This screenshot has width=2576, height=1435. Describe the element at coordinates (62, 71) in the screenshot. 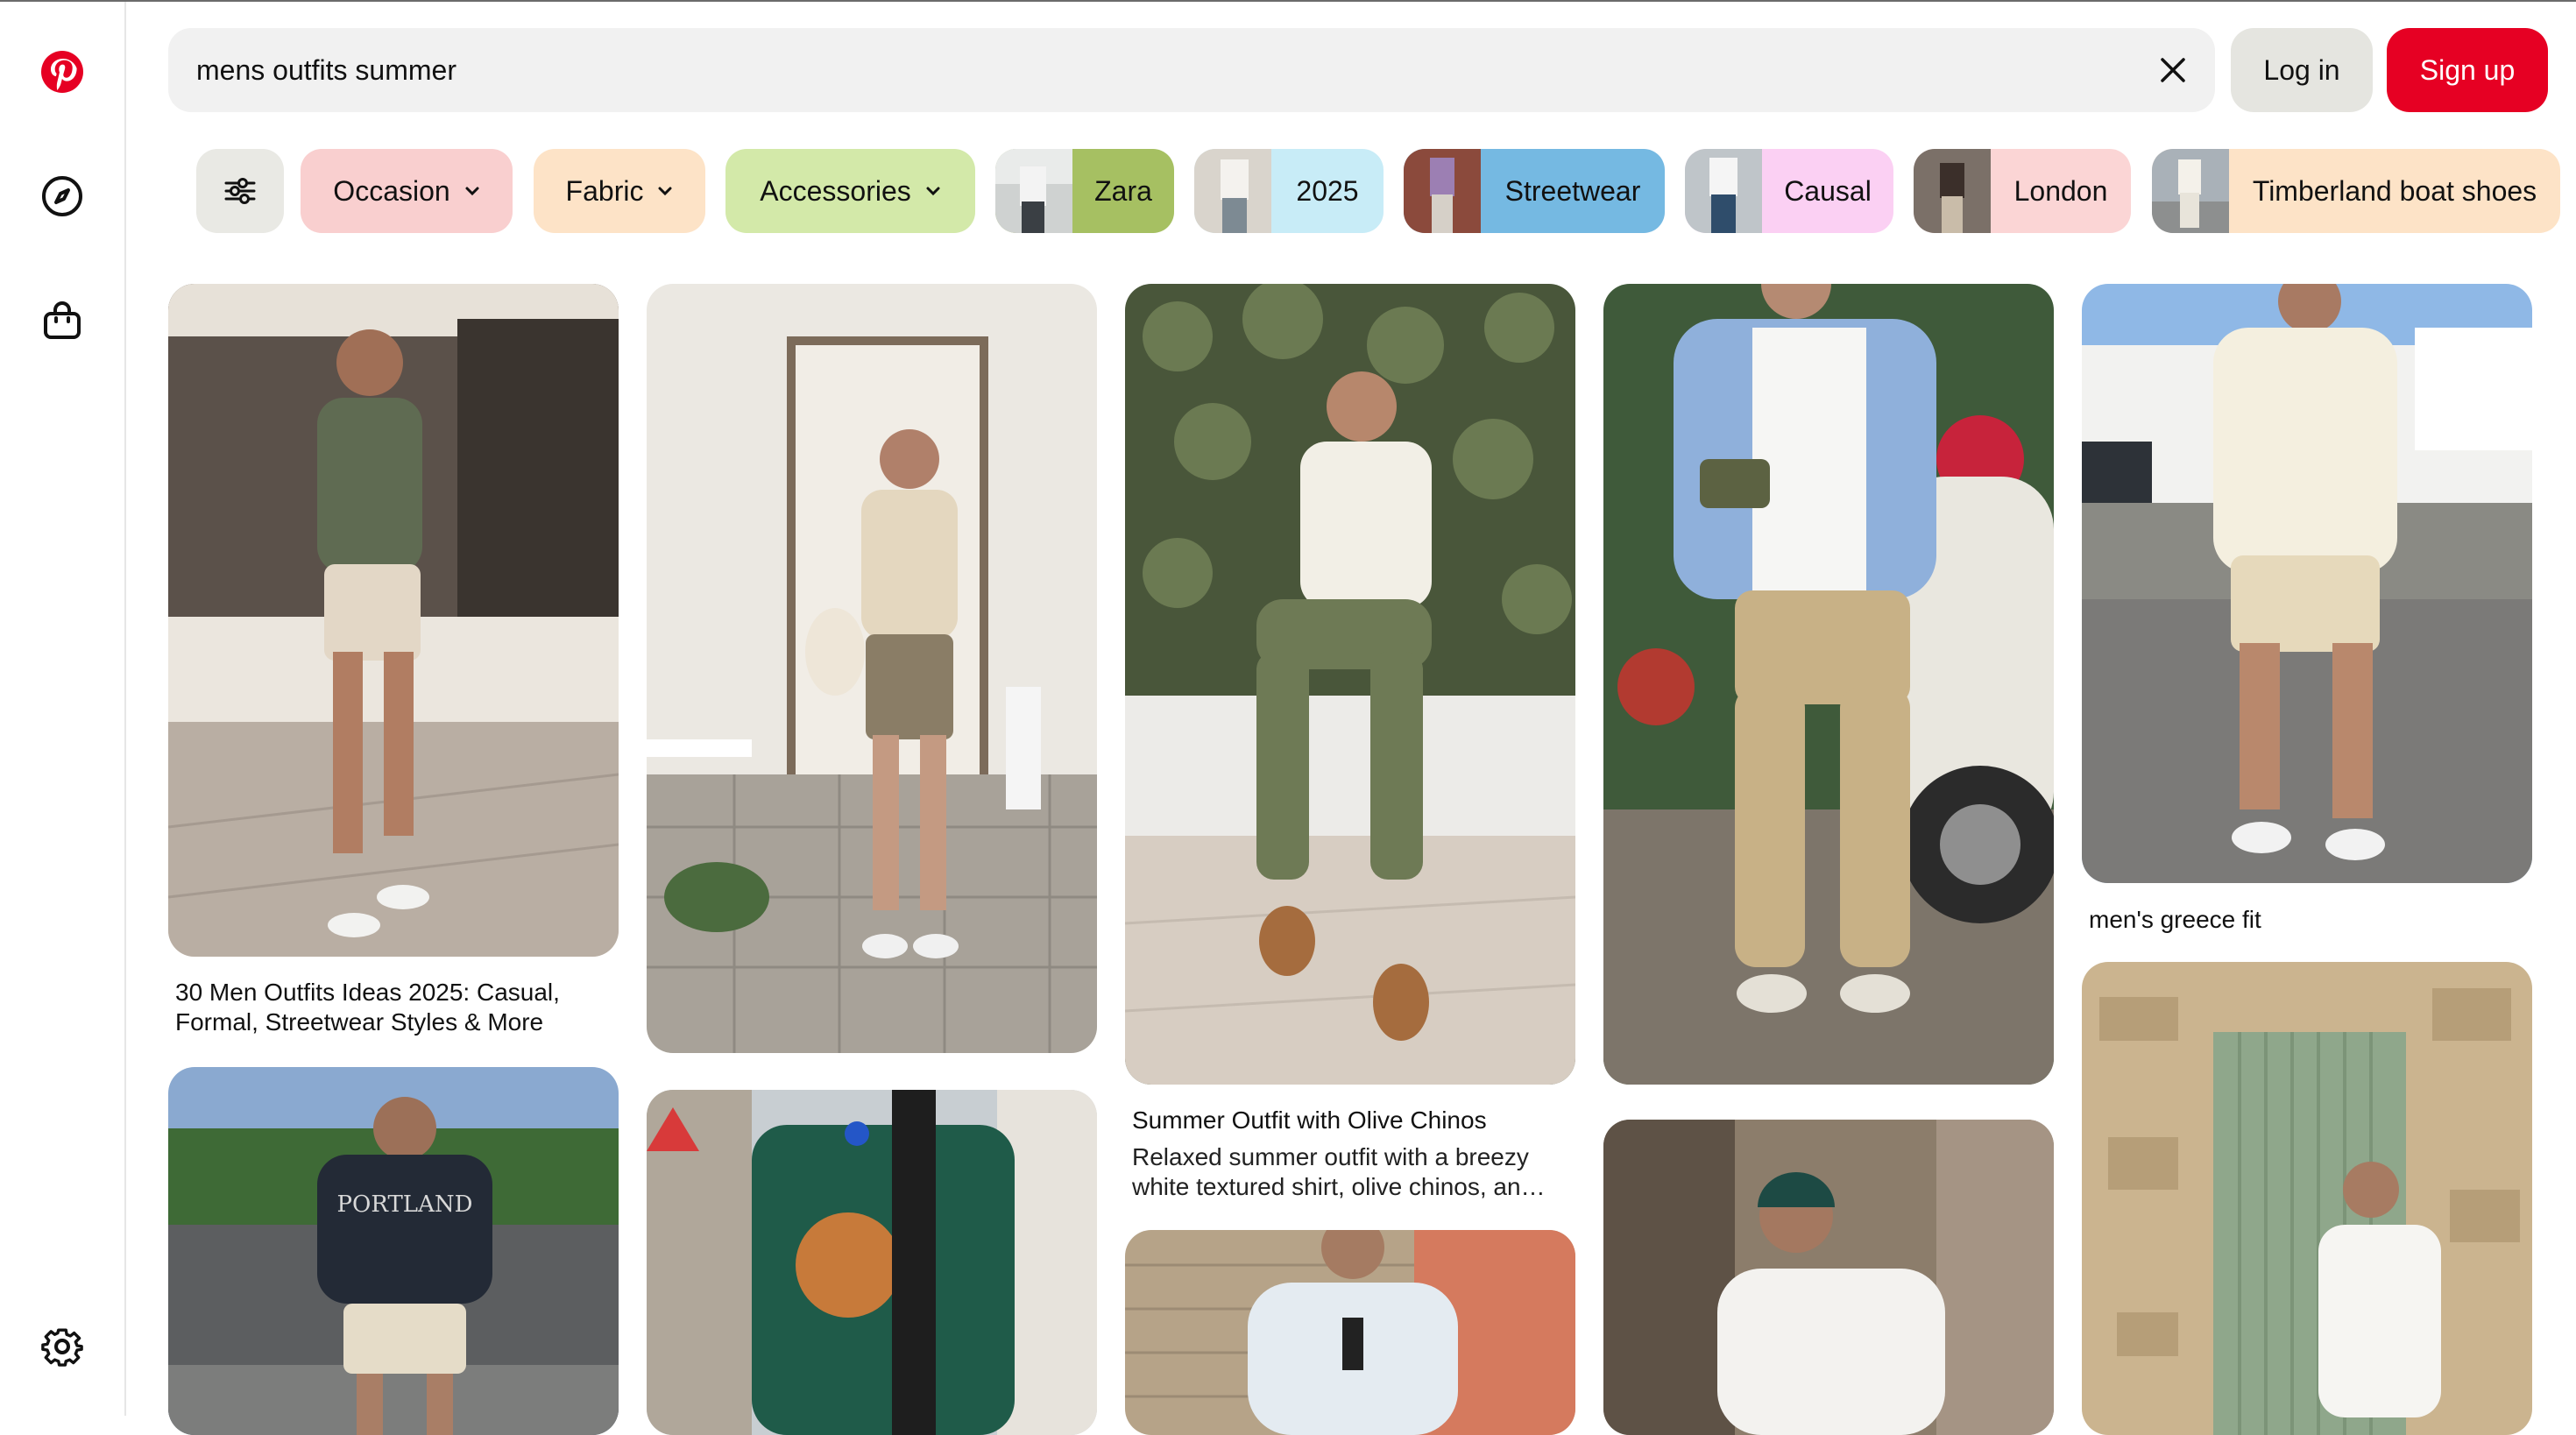

I see `pinterest-logo` at that location.